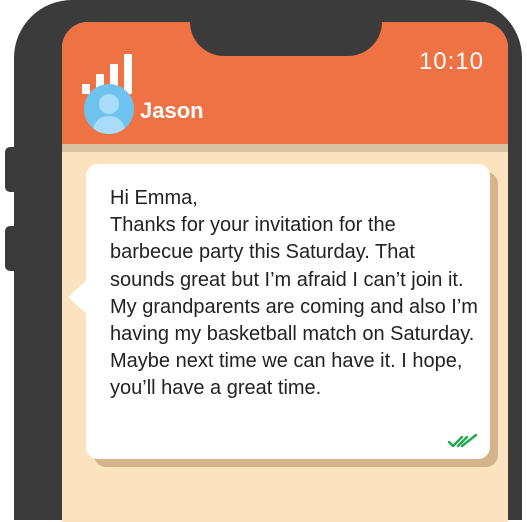 The image size is (527, 522). What do you see at coordinates (285, 148) in the screenshot?
I see `header-divider` at bounding box center [285, 148].